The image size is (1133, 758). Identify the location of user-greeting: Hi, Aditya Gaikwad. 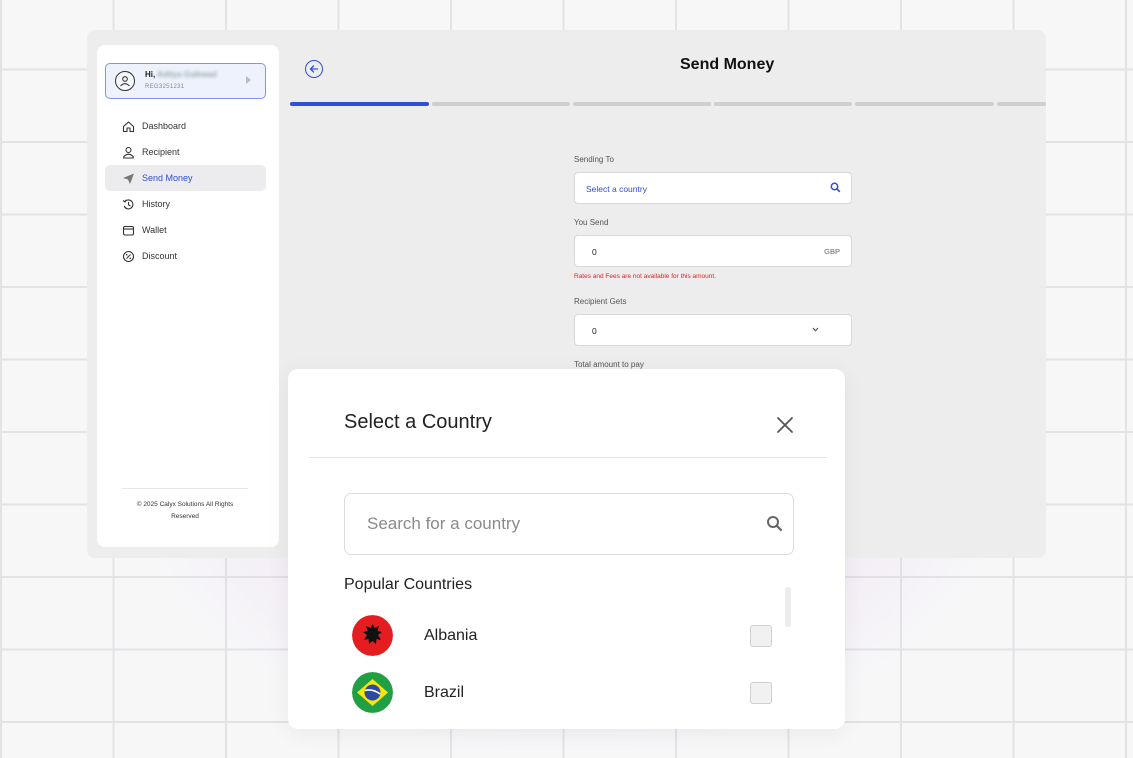
(181, 74).